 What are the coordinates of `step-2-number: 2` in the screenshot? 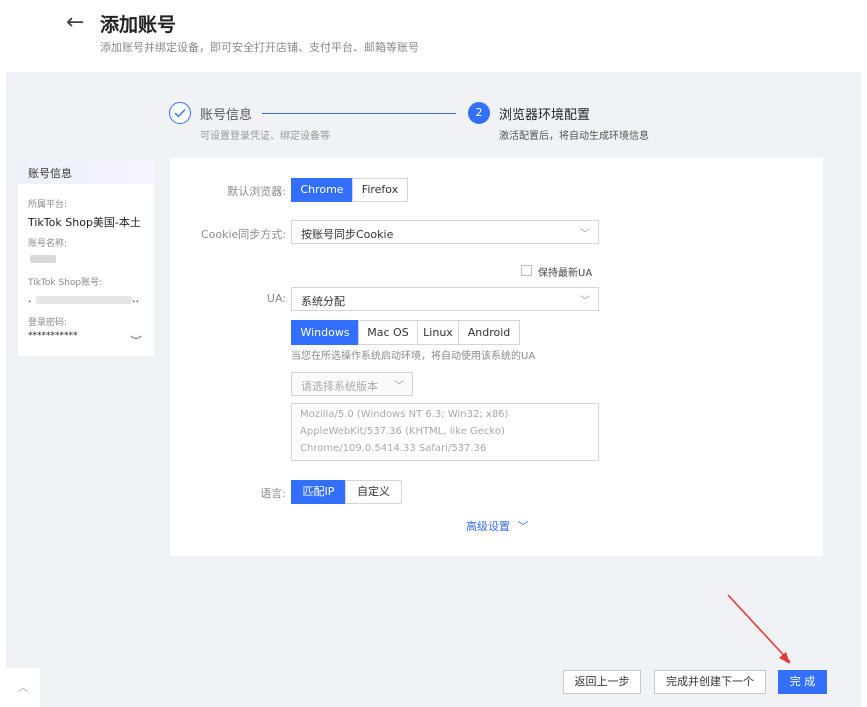 It's located at (479, 113).